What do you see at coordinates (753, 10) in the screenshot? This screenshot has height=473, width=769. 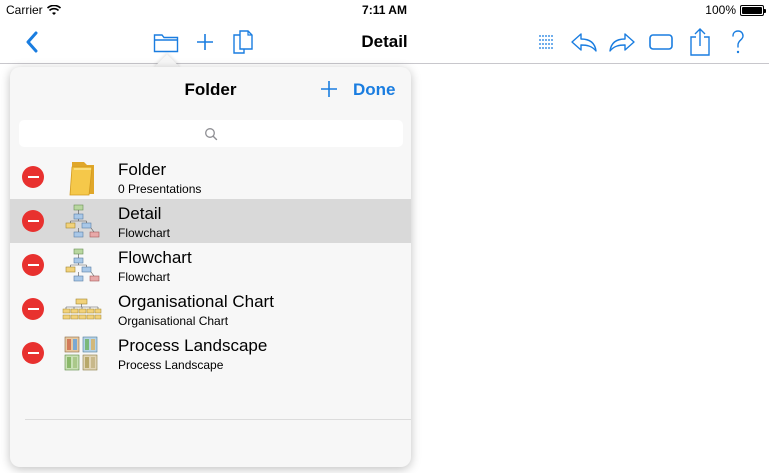 I see `battery-icon` at bounding box center [753, 10].